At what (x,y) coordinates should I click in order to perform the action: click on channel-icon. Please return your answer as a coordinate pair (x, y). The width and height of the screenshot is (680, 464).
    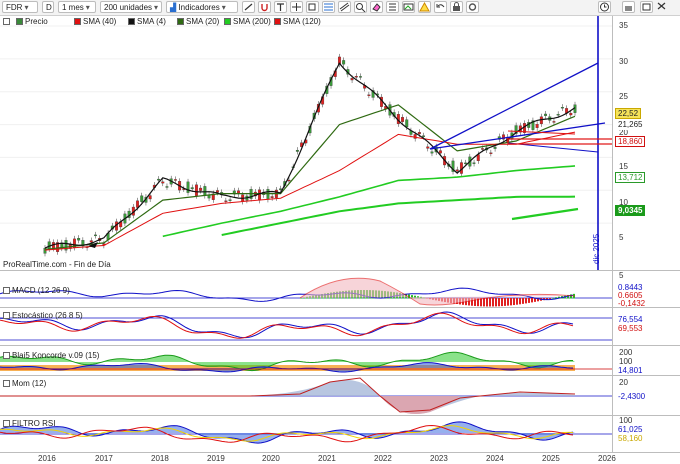
    Looking at the image, I should click on (344, 7).